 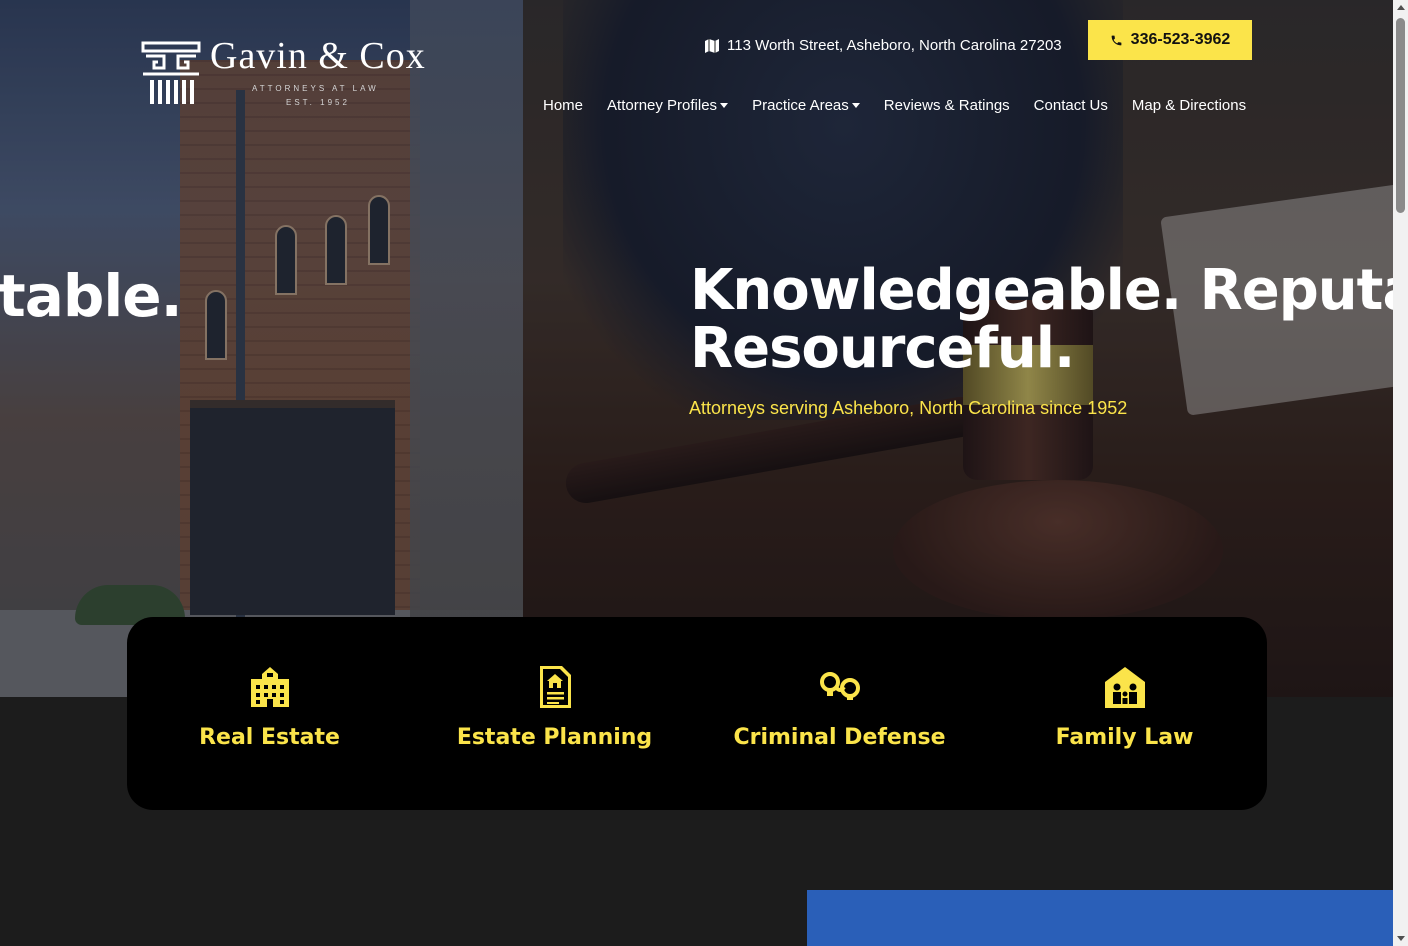 What do you see at coordinates (1124, 737) in the screenshot?
I see `practice-label: Family Law` at bounding box center [1124, 737].